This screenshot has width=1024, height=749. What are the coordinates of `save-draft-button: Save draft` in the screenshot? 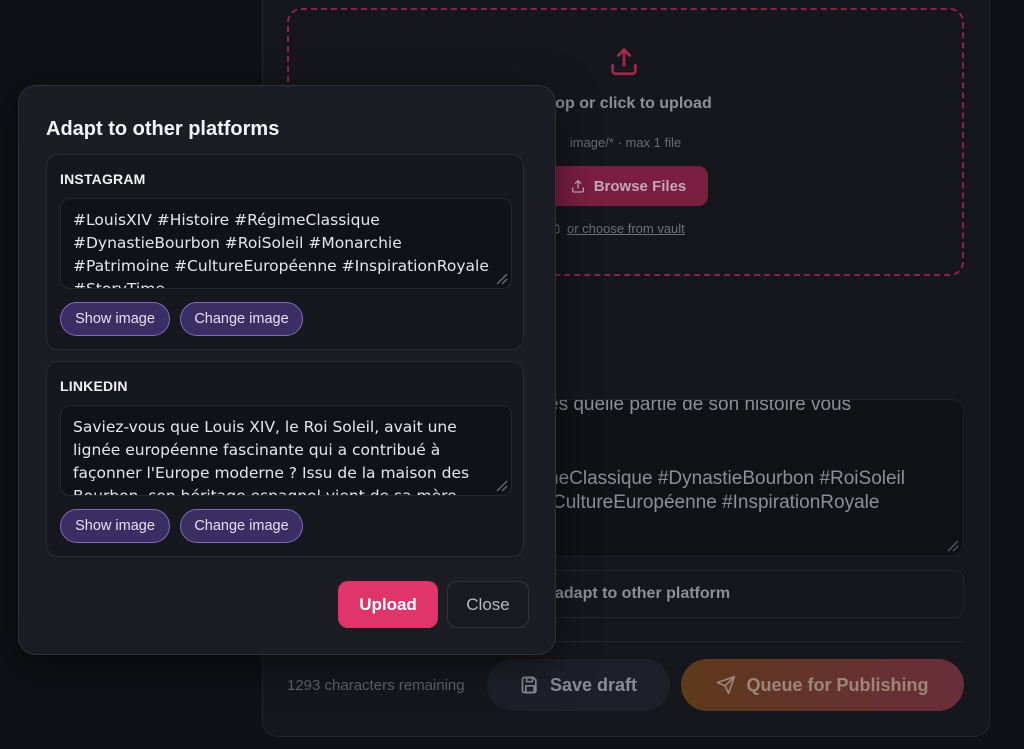 It's located at (578, 685).